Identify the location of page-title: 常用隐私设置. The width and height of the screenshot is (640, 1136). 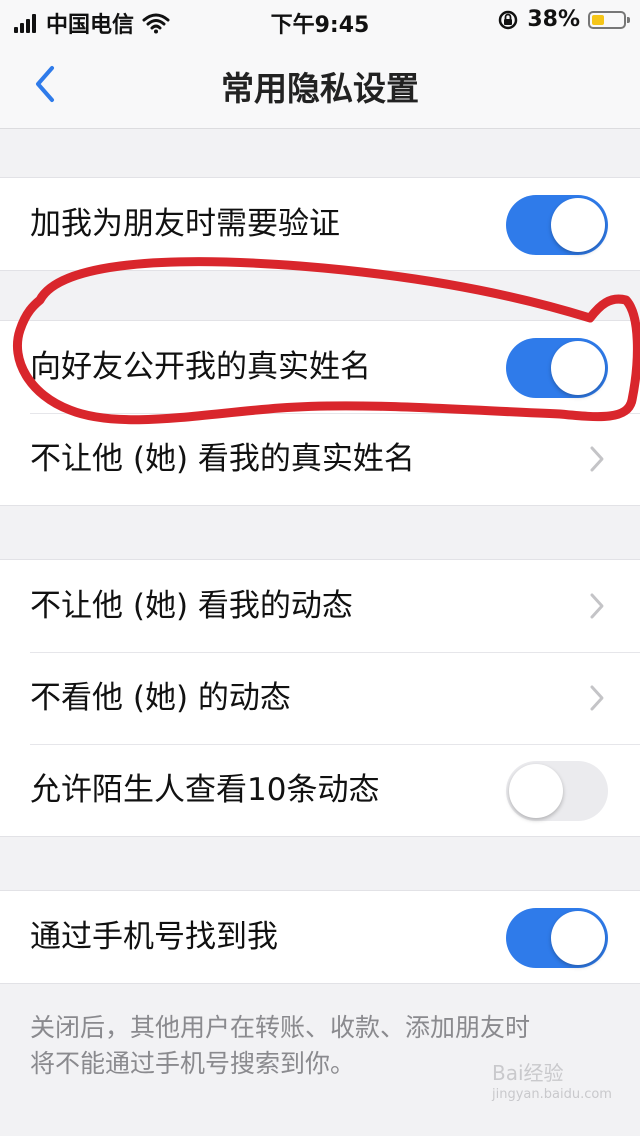
(320, 88).